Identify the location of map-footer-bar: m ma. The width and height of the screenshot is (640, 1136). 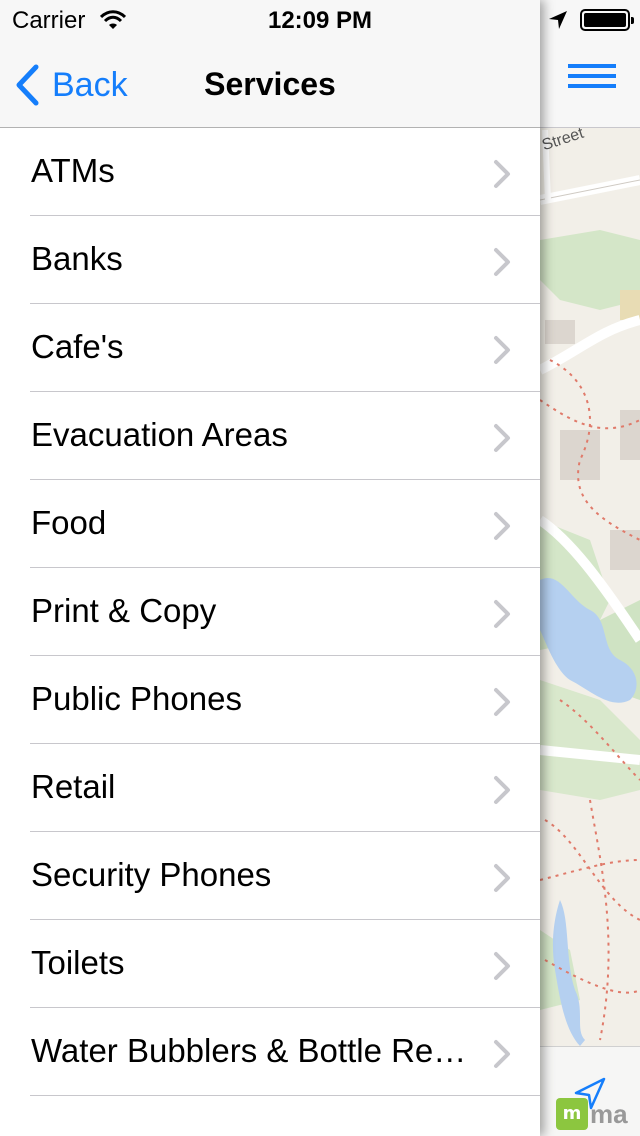
(590, 1091).